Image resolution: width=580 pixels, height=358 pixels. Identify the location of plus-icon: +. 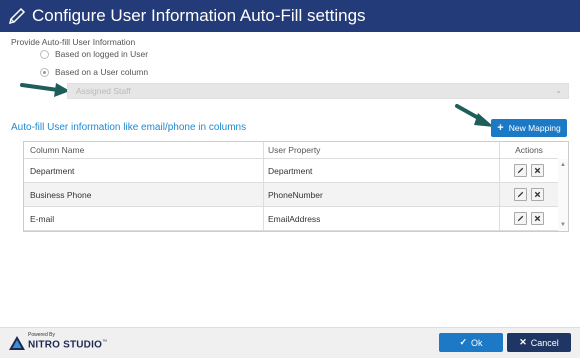
(500, 128).